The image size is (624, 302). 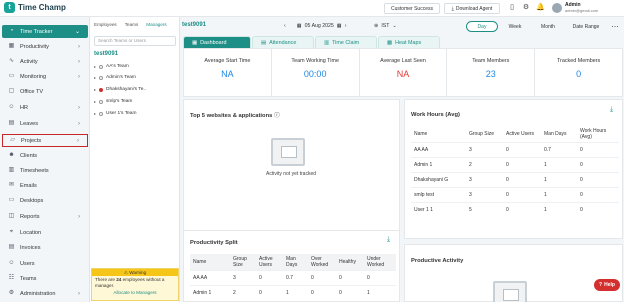 What do you see at coordinates (11, 185) in the screenshot?
I see `mail-icon: ✉` at bounding box center [11, 185].